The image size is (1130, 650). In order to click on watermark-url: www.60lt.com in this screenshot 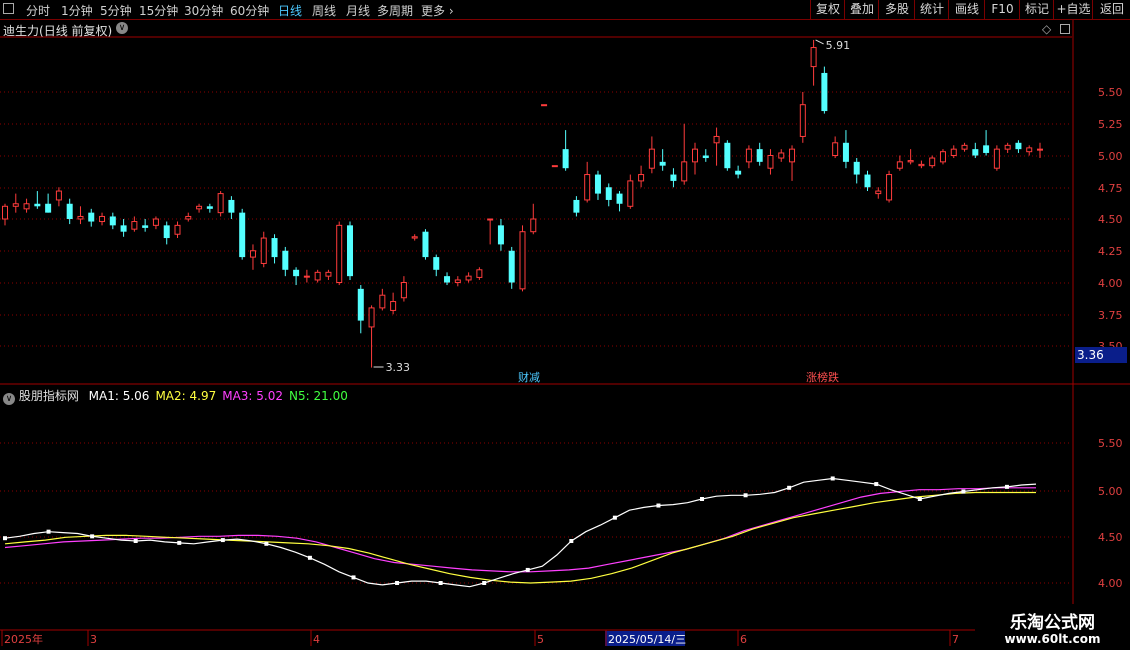, I will do `click(1052, 639)`.